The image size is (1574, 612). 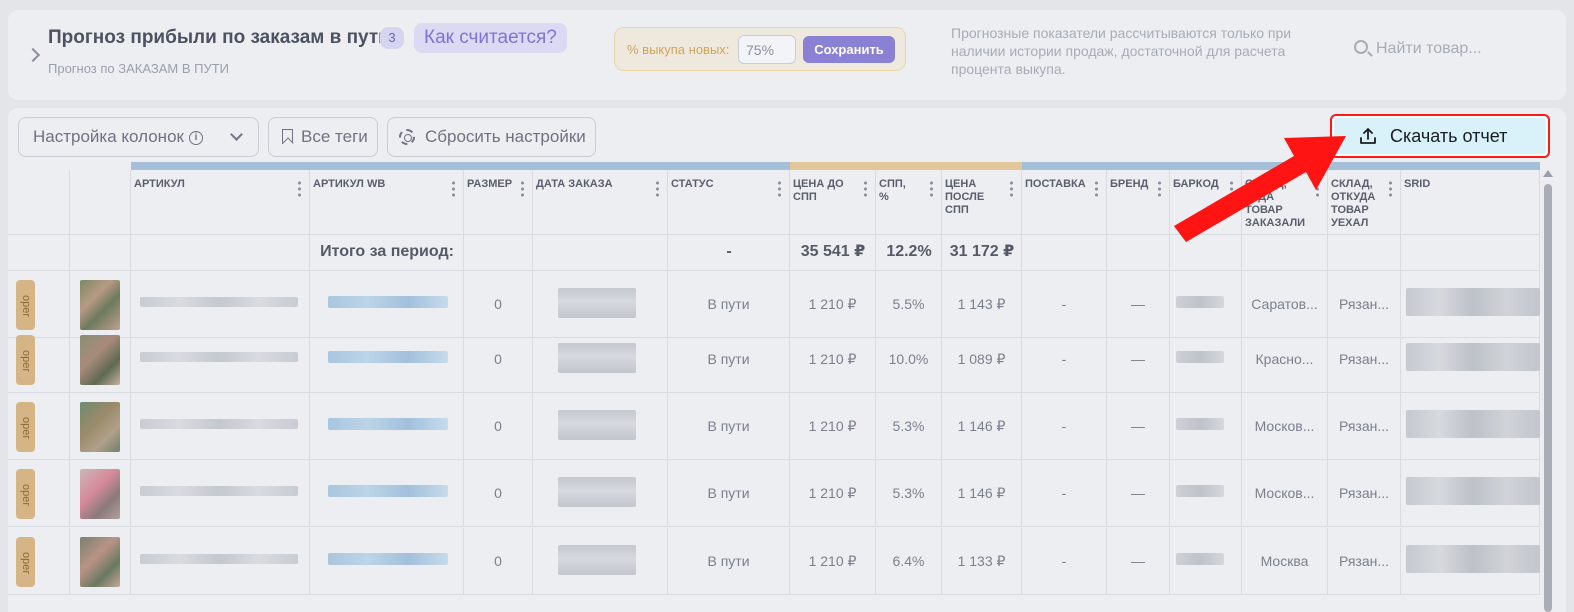 I want to click on page-subtitle: Прогноз по ЗАКАЗАМ В ПУТИ, so click(x=139, y=68).